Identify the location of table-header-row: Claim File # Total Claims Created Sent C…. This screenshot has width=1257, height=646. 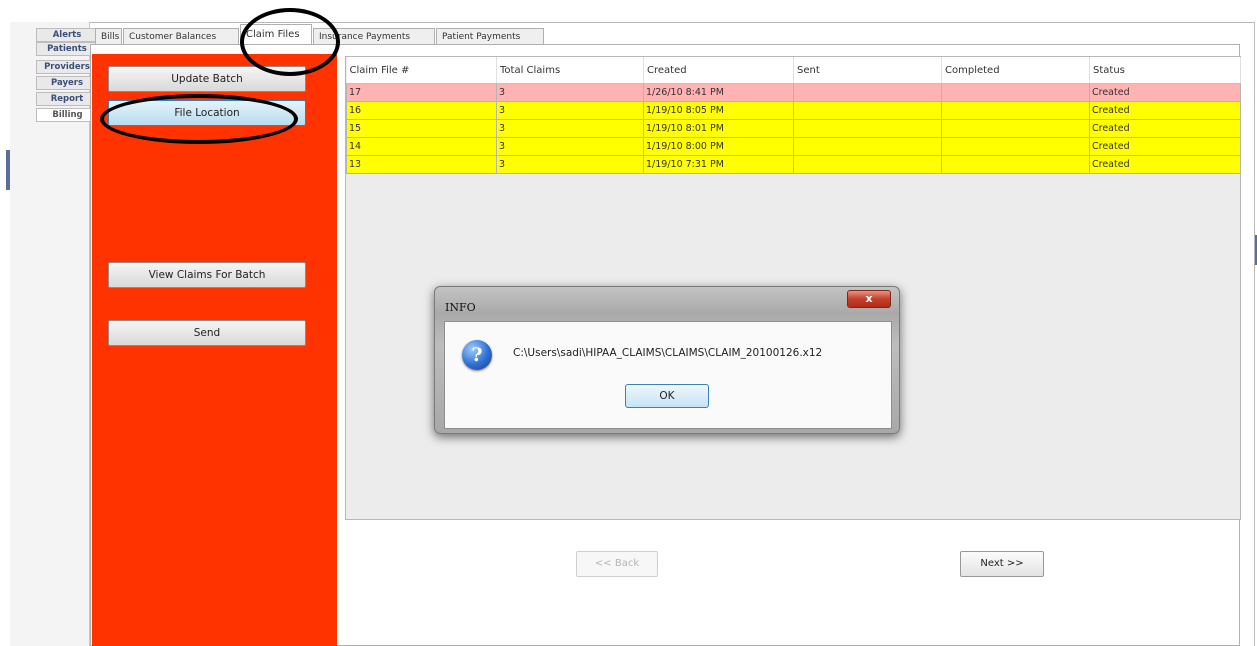
(793, 70).